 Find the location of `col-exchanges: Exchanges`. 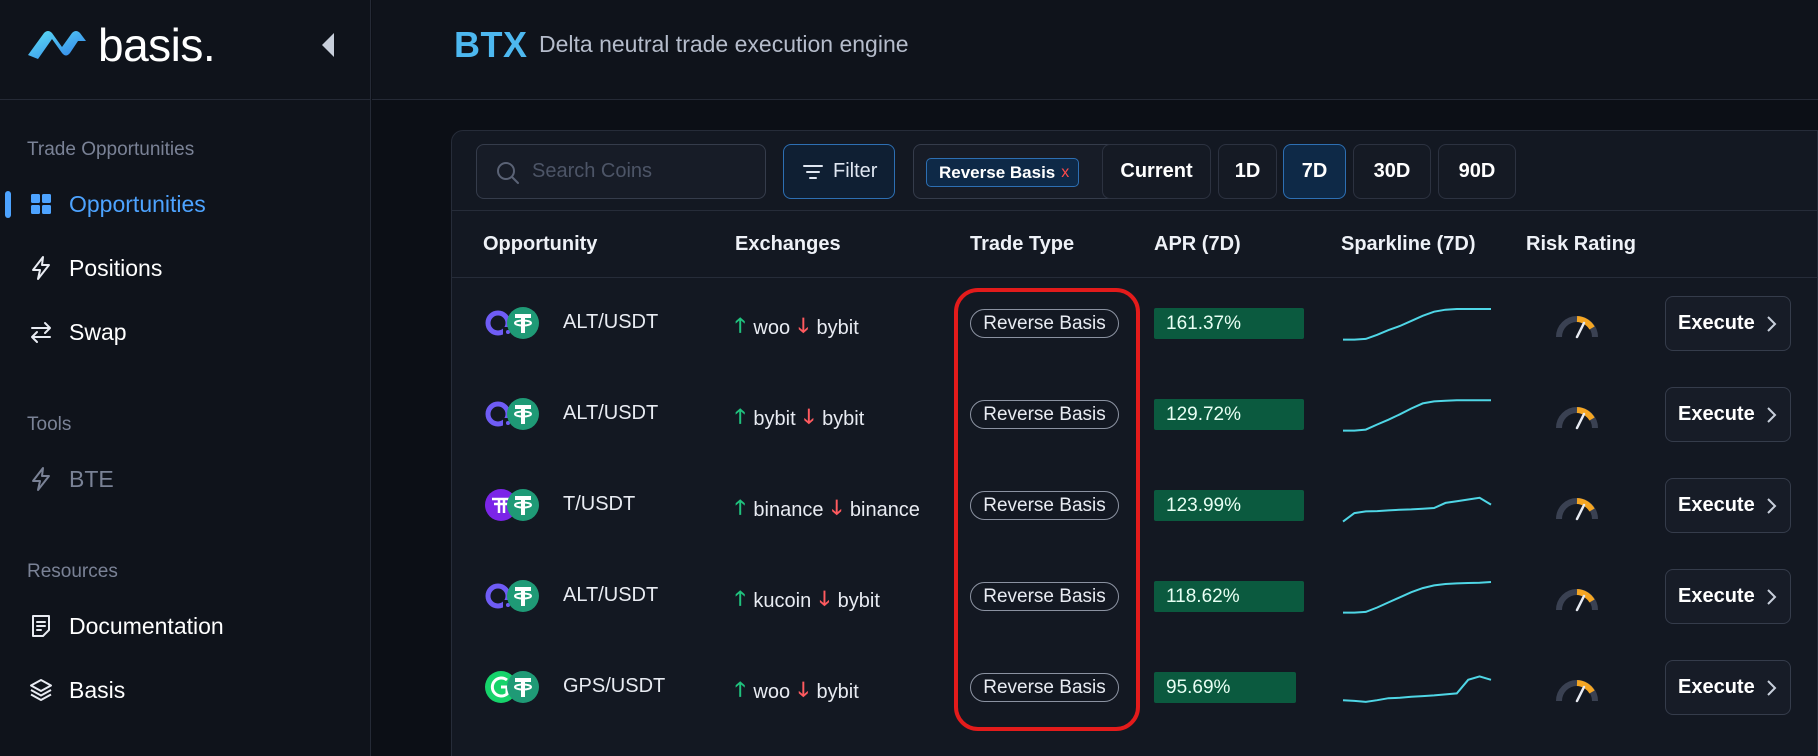

col-exchanges: Exchanges is located at coordinates (788, 244).